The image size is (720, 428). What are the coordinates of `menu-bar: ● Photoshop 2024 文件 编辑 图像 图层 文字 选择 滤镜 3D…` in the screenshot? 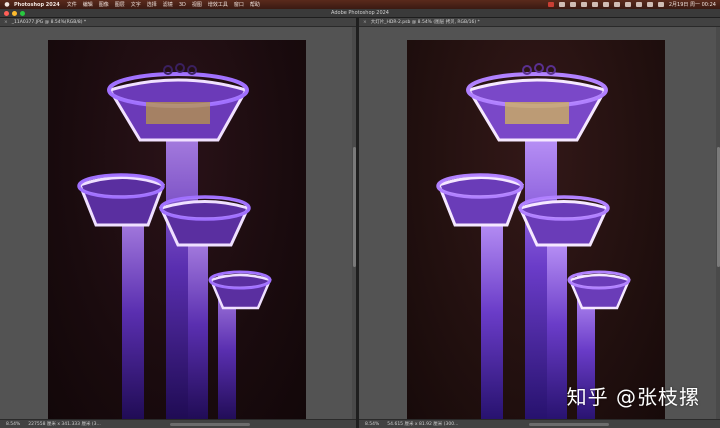 It's located at (360, 4).